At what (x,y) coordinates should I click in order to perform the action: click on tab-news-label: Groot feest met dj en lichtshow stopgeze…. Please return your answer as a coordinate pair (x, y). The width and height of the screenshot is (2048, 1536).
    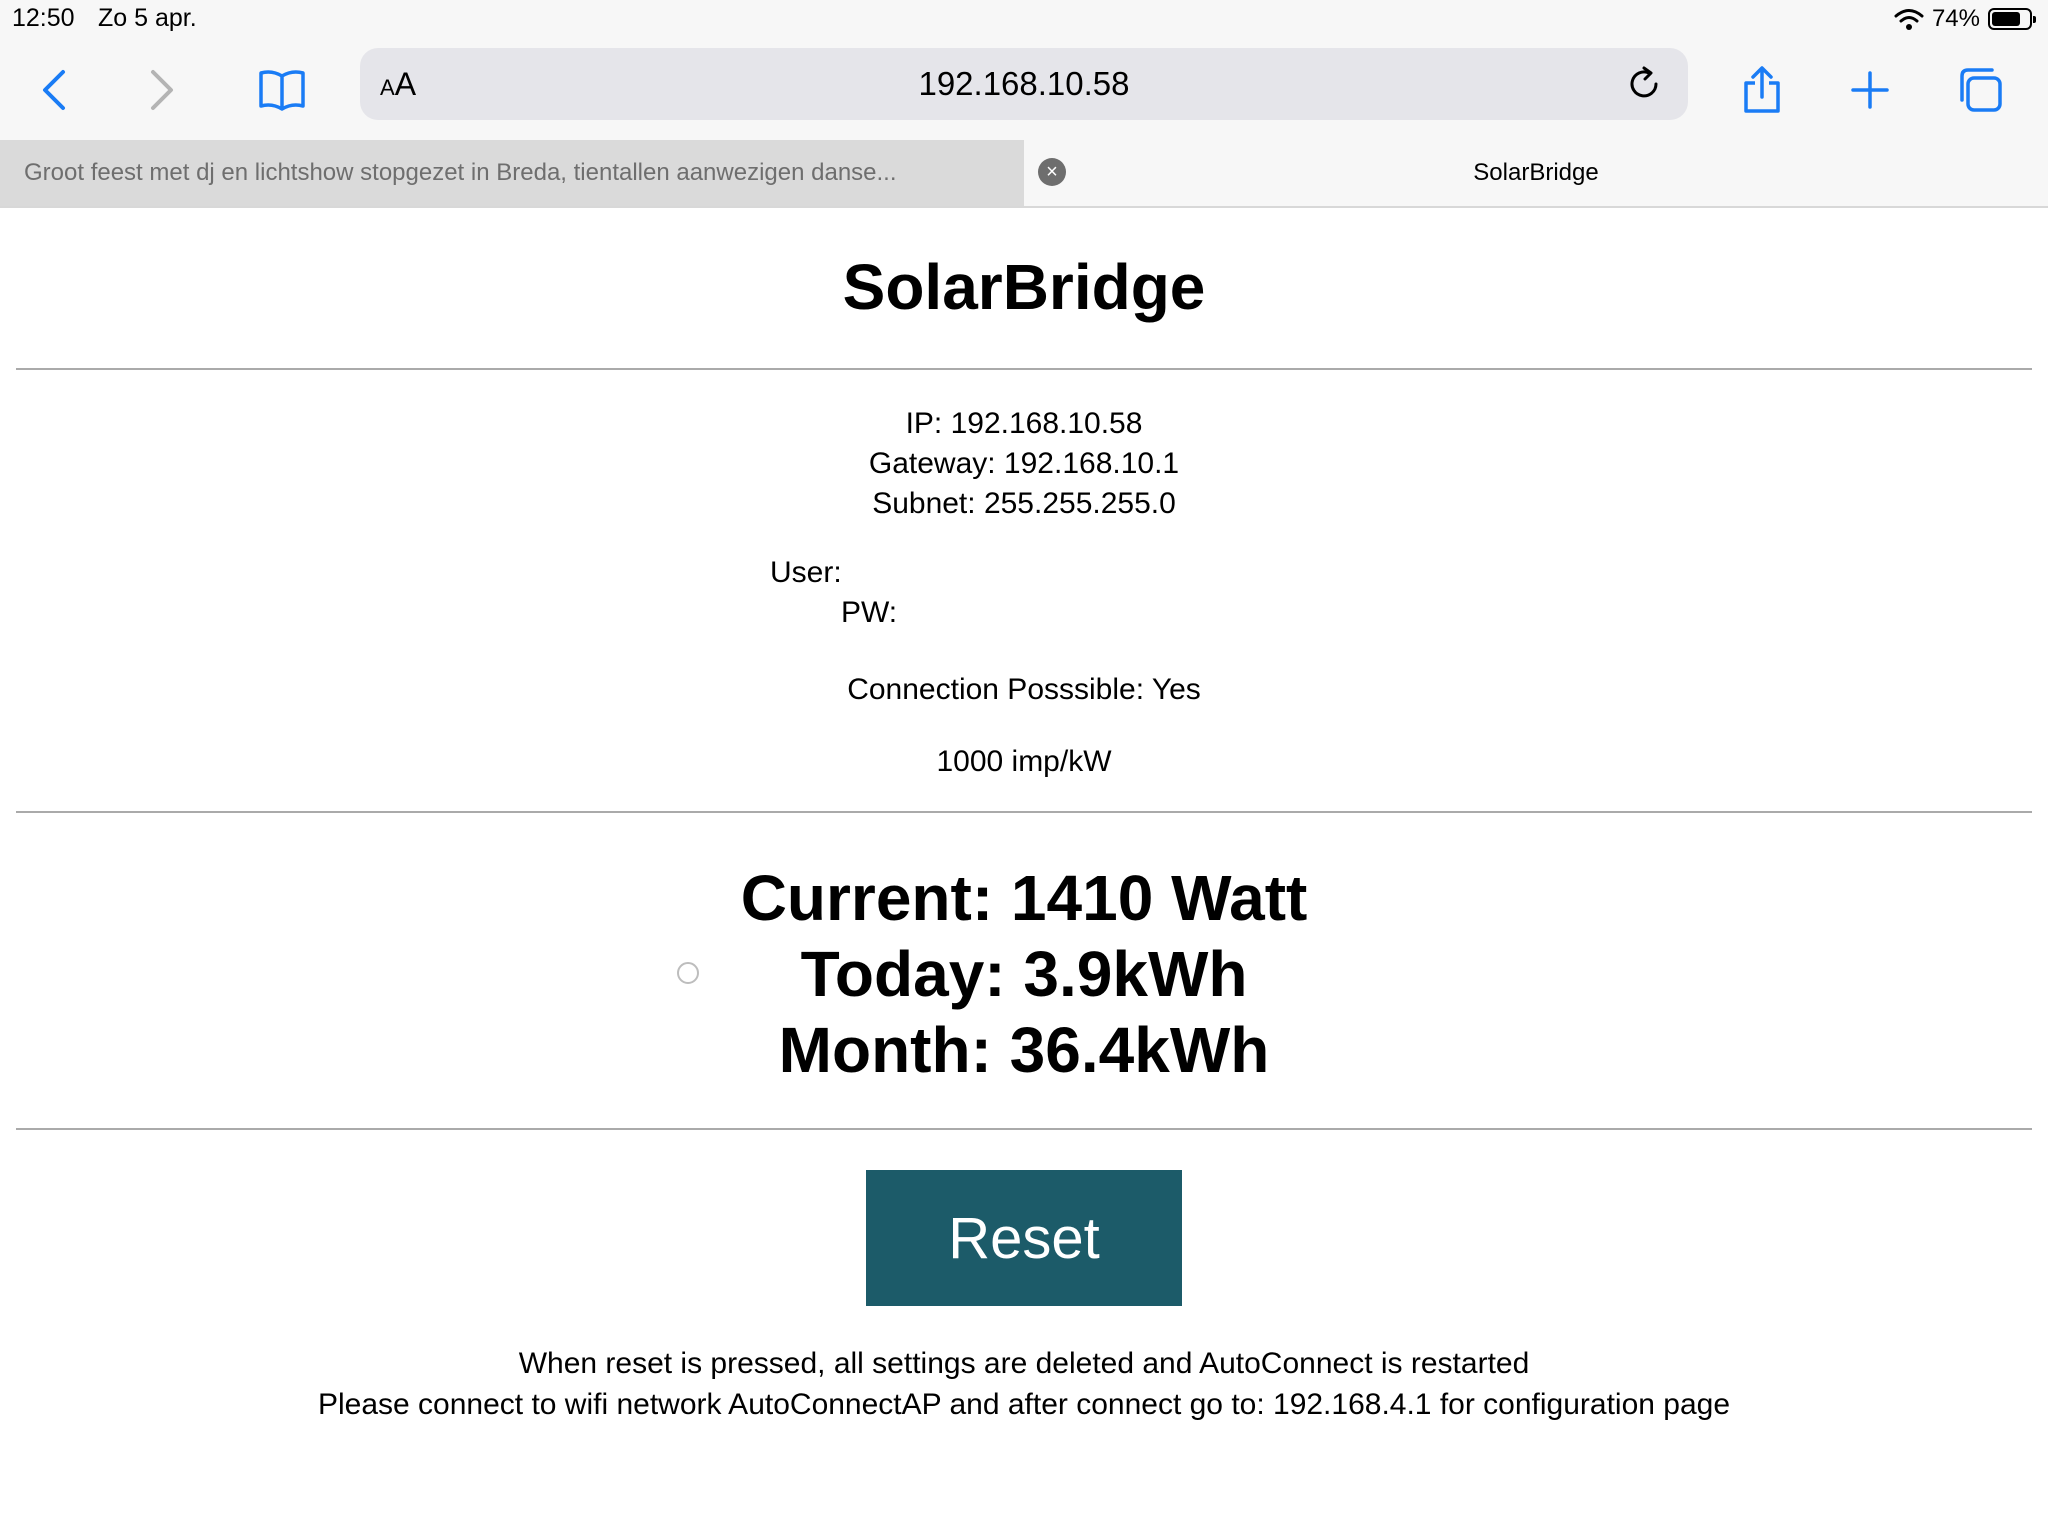
    Looking at the image, I should click on (460, 172).